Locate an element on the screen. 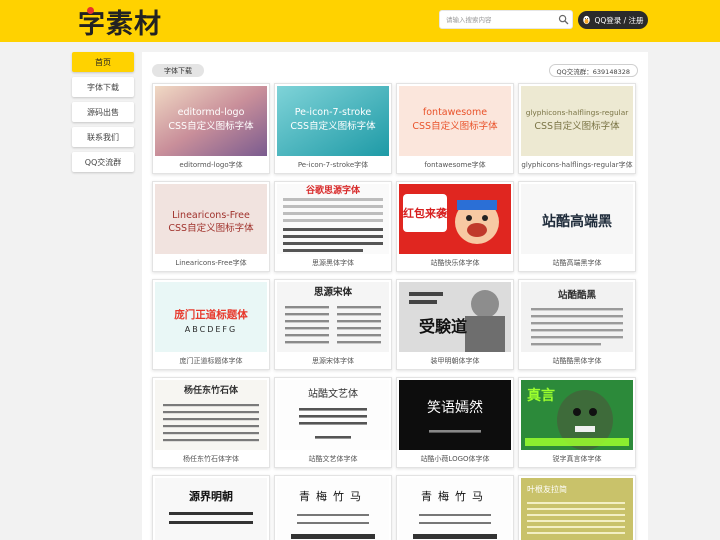 The image size is (720, 540). font-card: 叶根友拉简 is located at coordinates (577, 507).